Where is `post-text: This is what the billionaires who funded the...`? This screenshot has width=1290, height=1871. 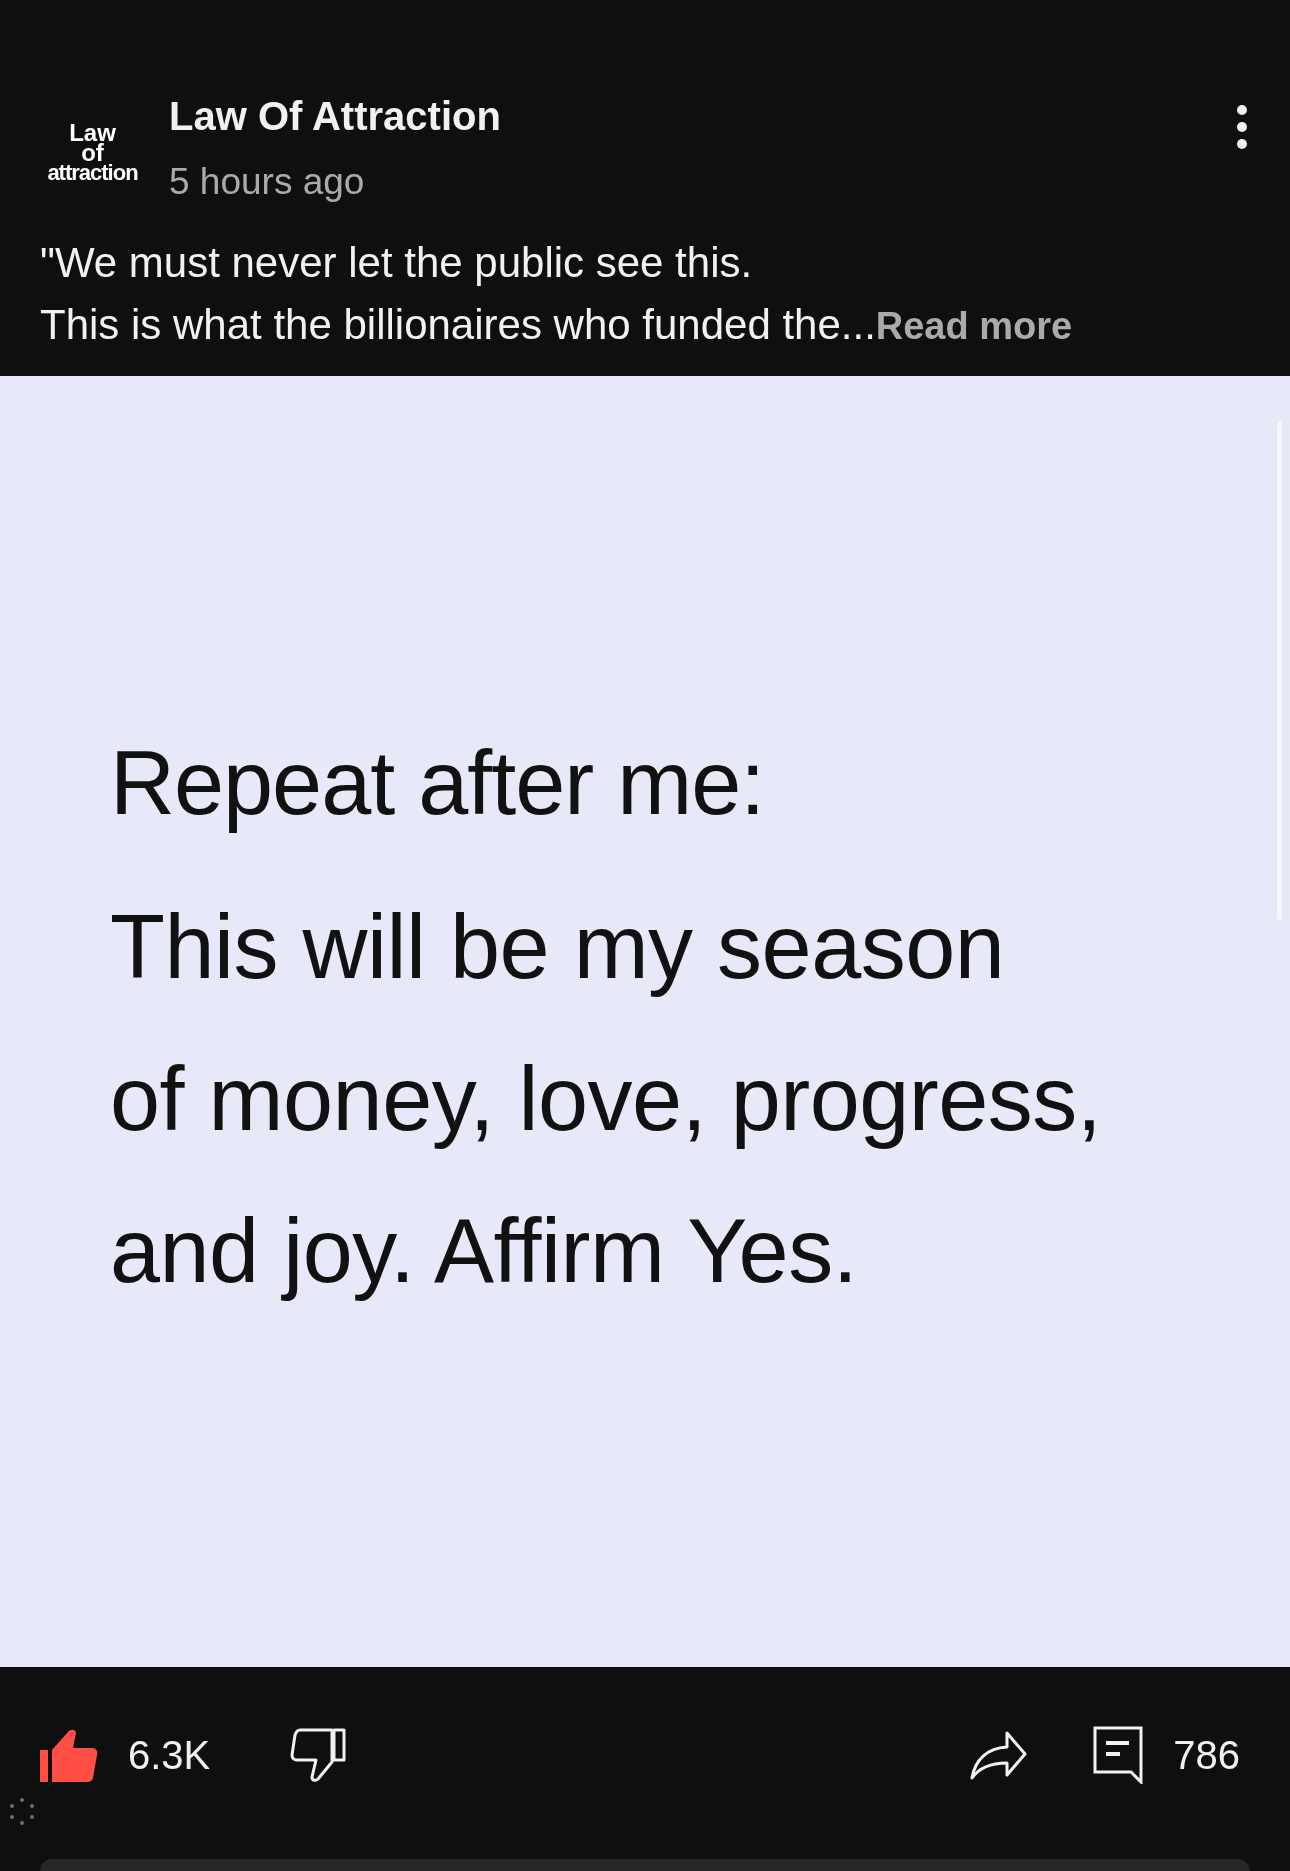 post-text: This is what the billionaires who funded the... is located at coordinates (458, 324).